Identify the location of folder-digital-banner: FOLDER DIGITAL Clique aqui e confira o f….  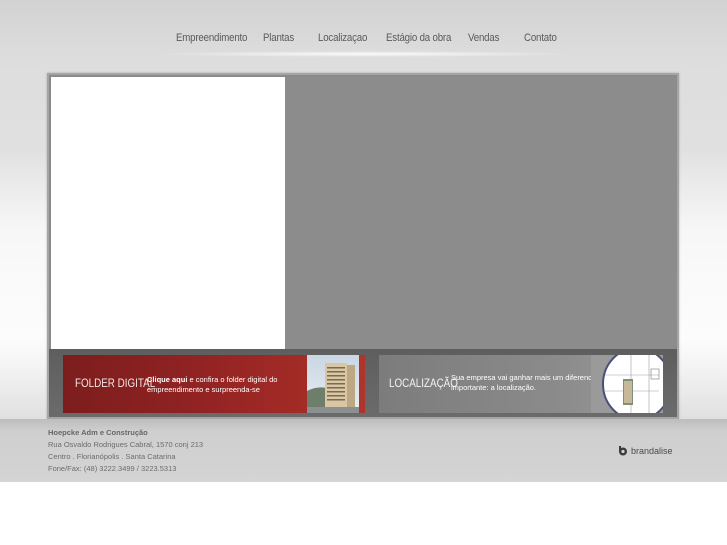
(214, 384).